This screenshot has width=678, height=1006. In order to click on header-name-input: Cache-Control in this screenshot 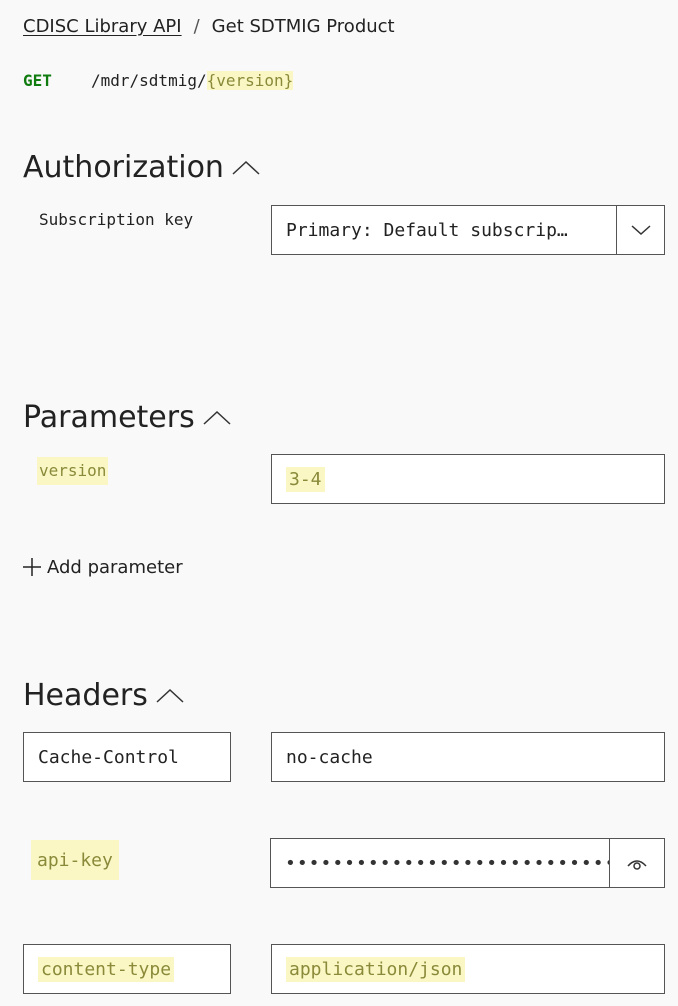, I will do `click(127, 757)`.